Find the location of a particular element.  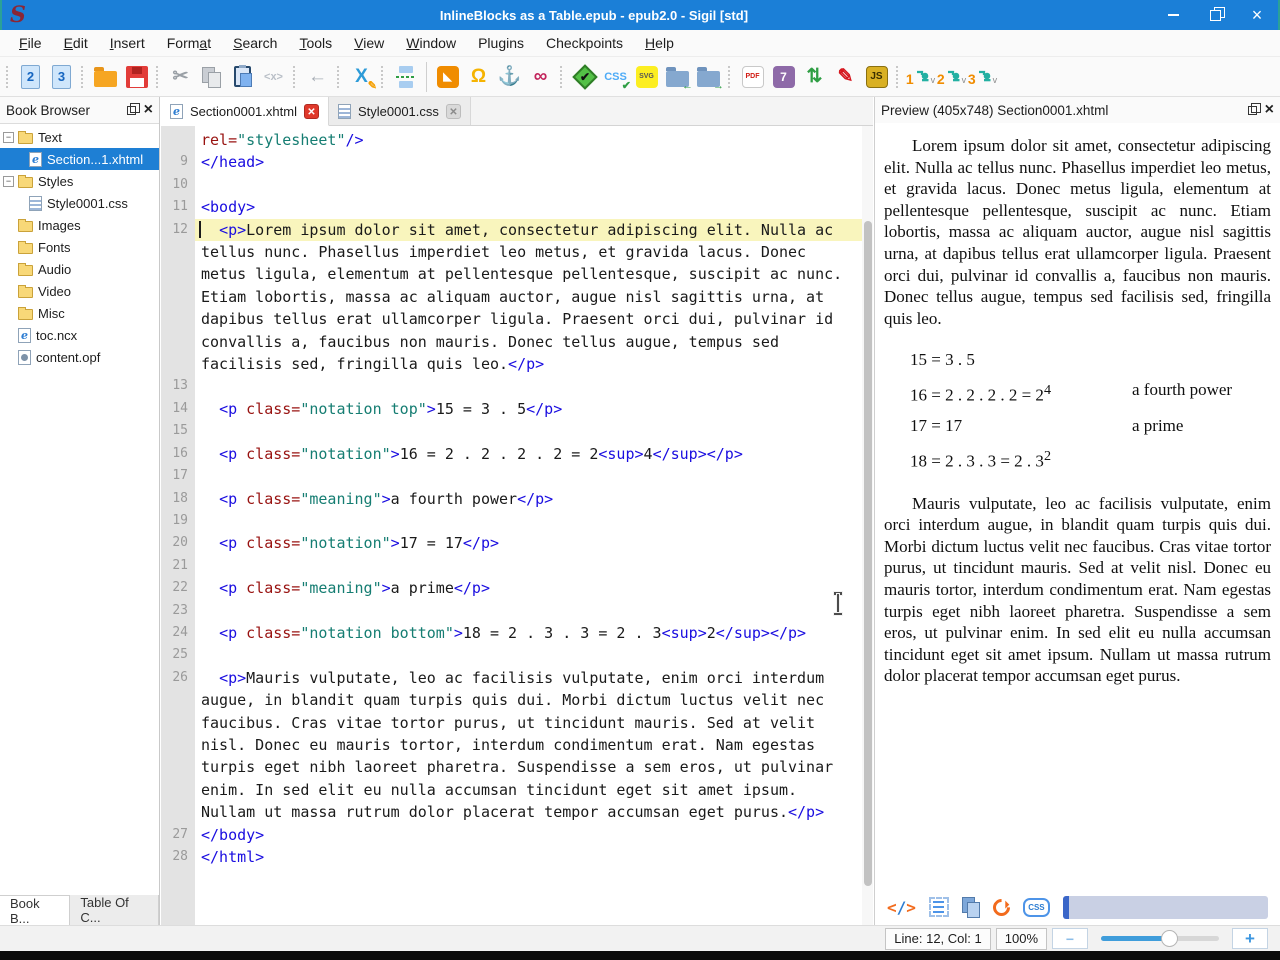

close-preview-icon: × is located at coordinates (1269, 110).